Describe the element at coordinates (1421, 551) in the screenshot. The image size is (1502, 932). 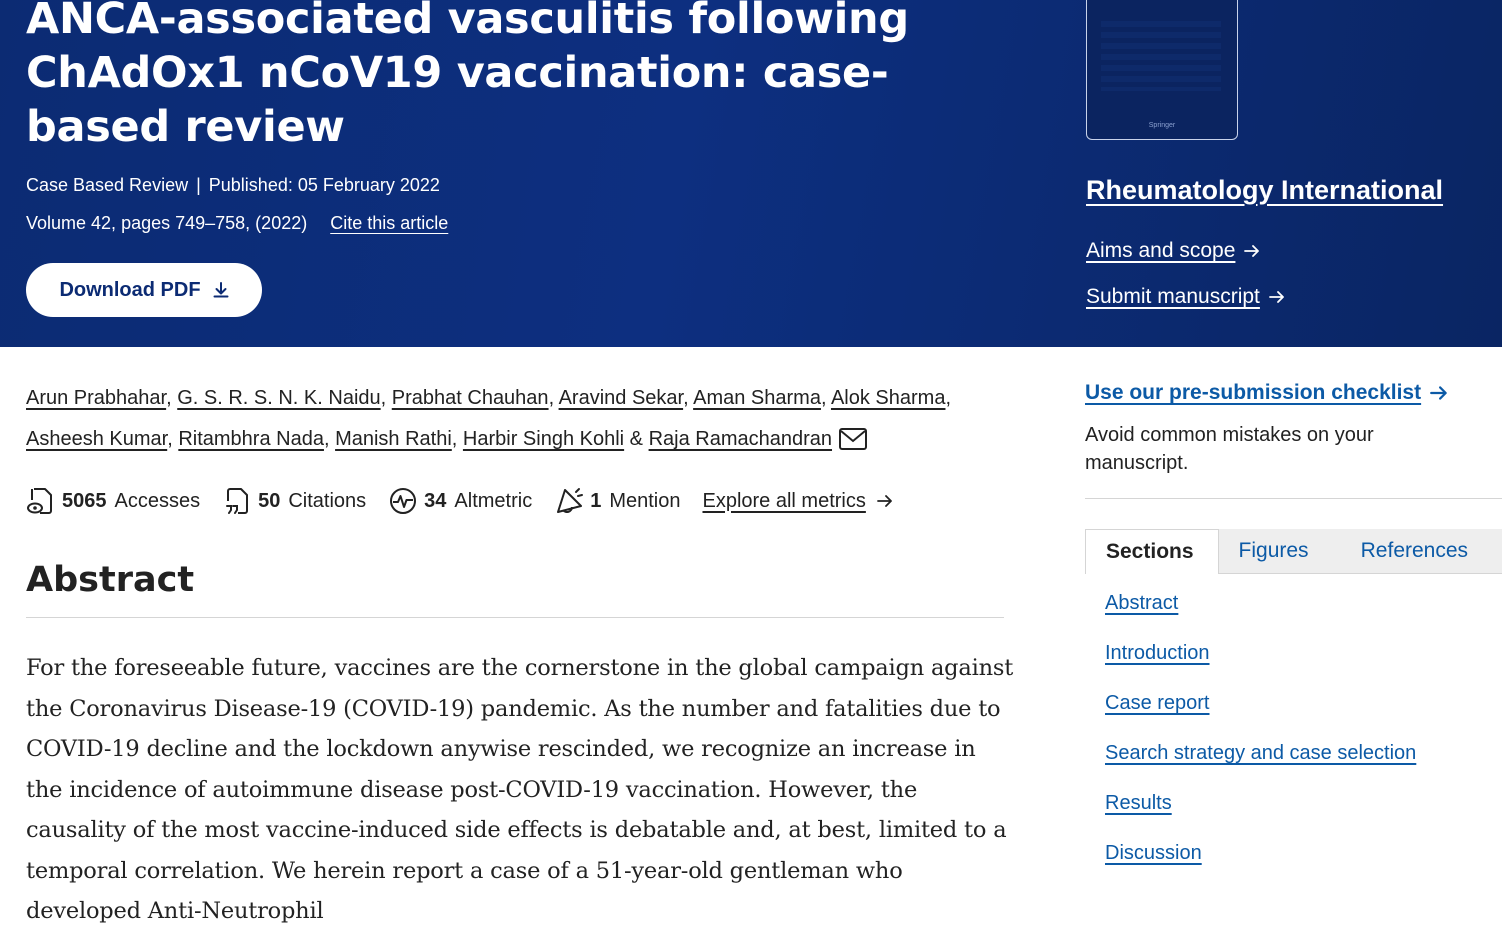
I see `tab-references: References` at that location.